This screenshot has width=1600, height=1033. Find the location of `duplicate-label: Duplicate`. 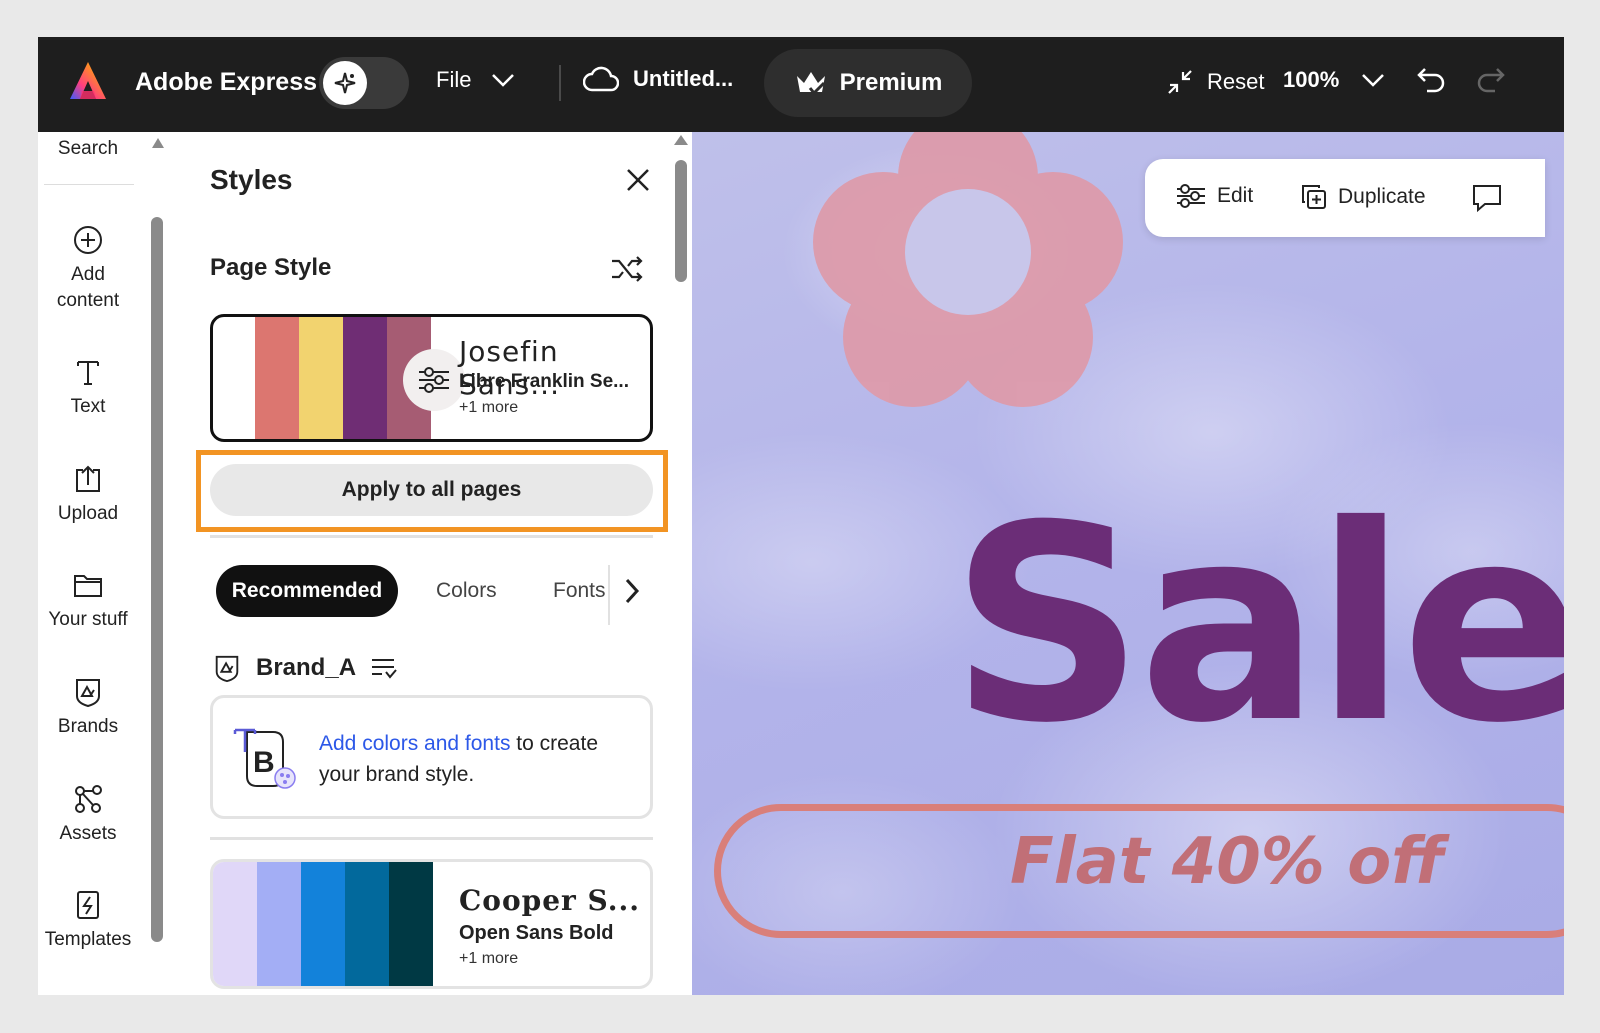

duplicate-label: Duplicate is located at coordinates (1382, 196).